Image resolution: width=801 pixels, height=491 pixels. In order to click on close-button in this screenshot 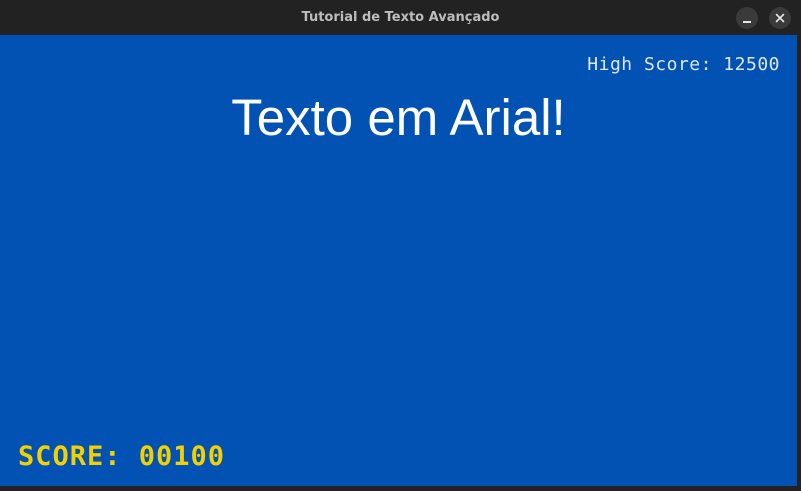, I will do `click(780, 18)`.